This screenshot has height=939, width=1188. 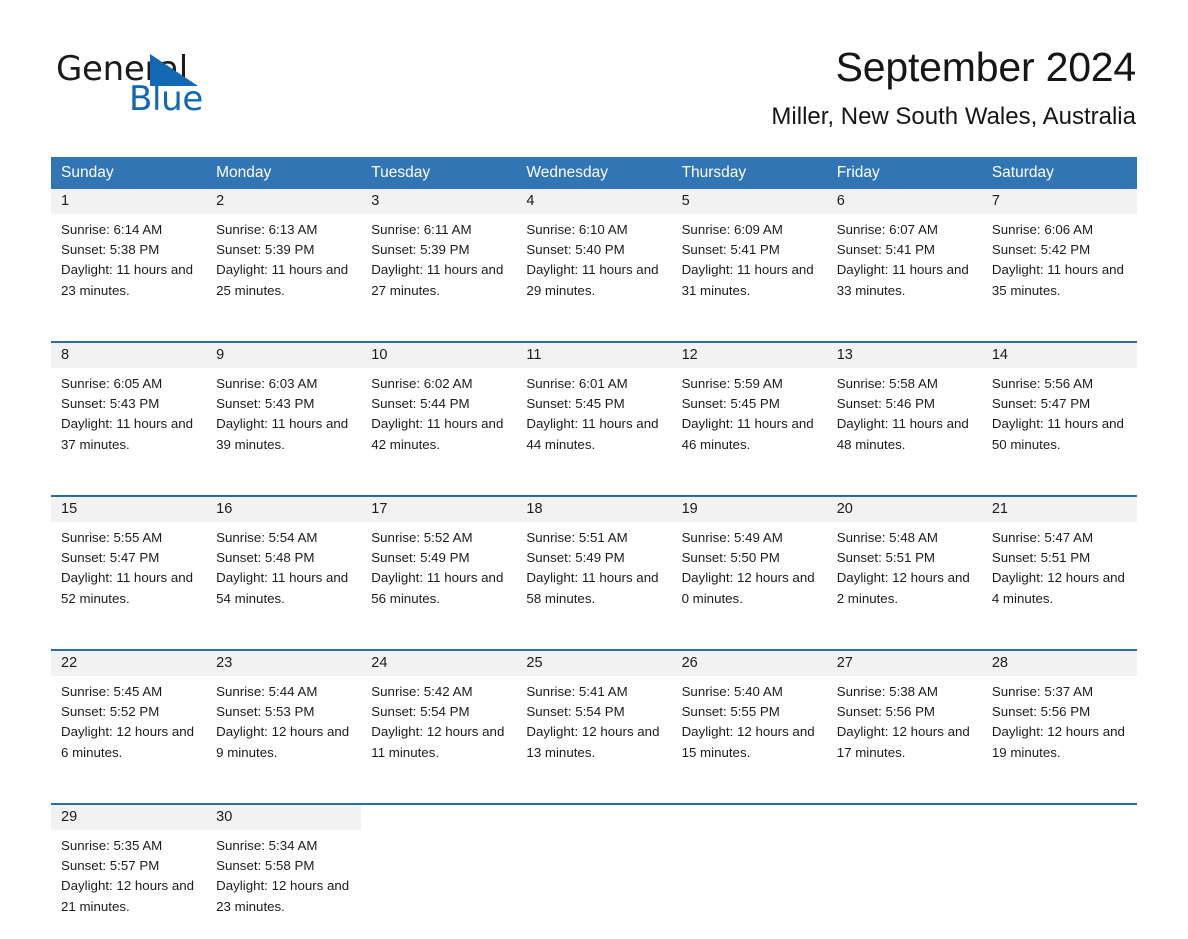 I want to click on sunrise-text: Sunrise: 6:13 AM, so click(x=267, y=230).